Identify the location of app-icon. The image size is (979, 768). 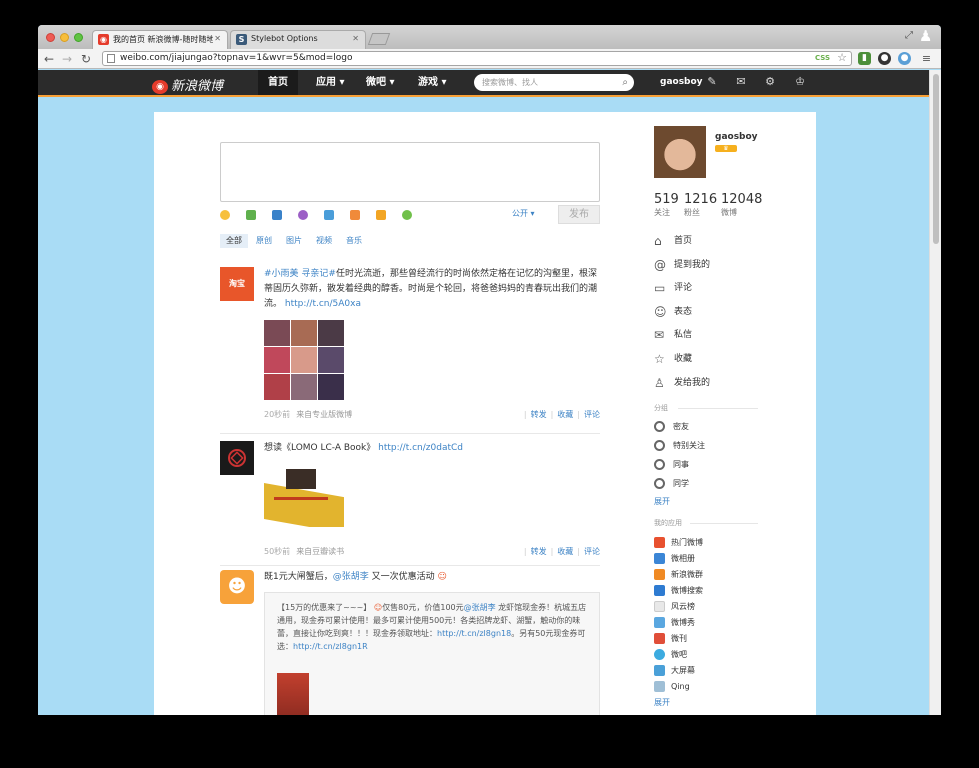
(407, 215).